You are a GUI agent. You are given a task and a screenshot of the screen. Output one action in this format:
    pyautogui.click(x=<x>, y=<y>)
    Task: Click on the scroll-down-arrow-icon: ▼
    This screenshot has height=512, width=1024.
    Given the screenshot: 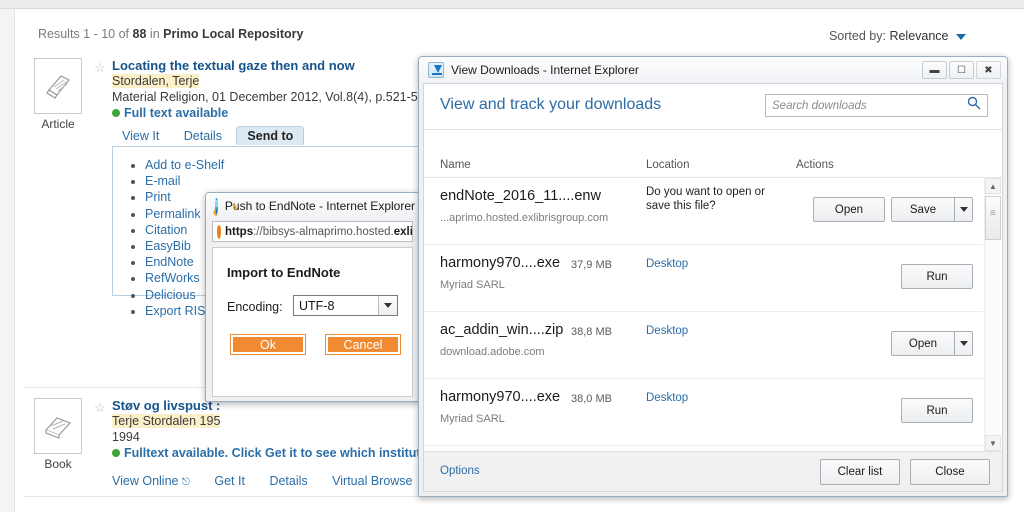 What is the action you would take?
    pyautogui.click(x=993, y=443)
    